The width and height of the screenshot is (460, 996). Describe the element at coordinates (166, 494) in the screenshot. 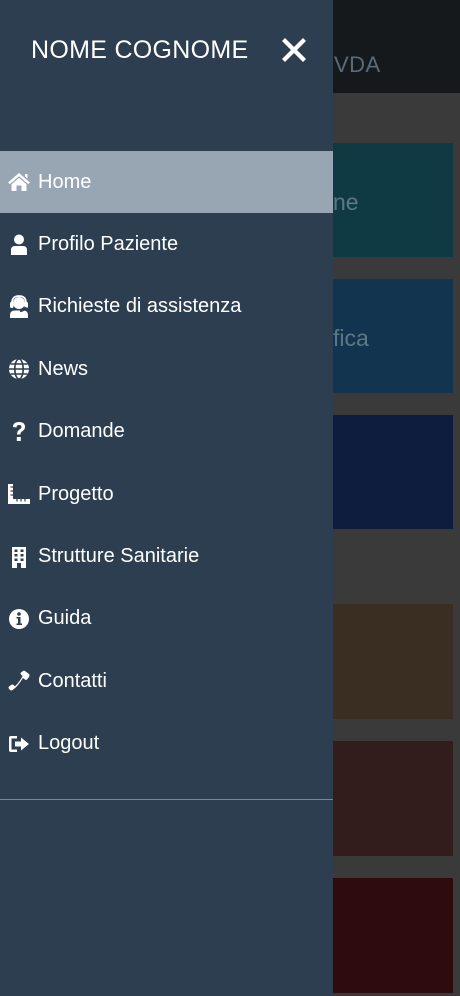

I see `menu-item-progetto: Progetto` at that location.